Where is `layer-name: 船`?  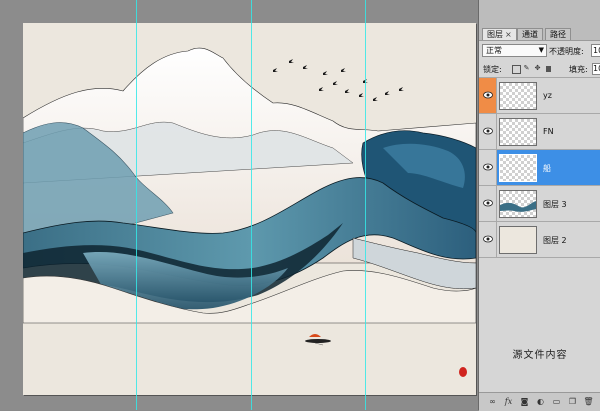 layer-name: 船 is located at coordinates (547, 168).